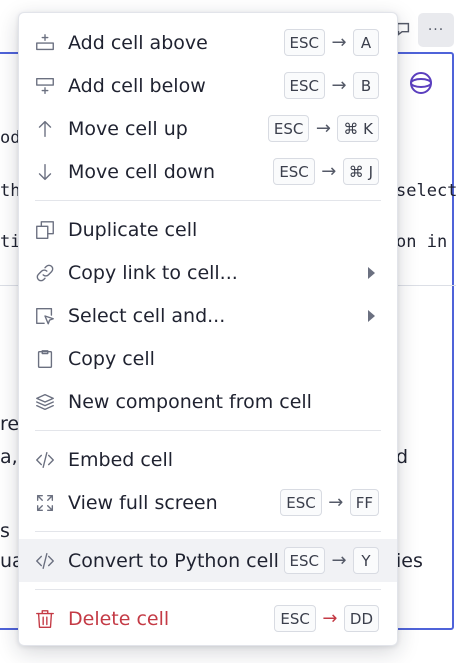  Describe the element at coordinates (364, 502) in the screenshot. I see `key-cap: FF` at that location.